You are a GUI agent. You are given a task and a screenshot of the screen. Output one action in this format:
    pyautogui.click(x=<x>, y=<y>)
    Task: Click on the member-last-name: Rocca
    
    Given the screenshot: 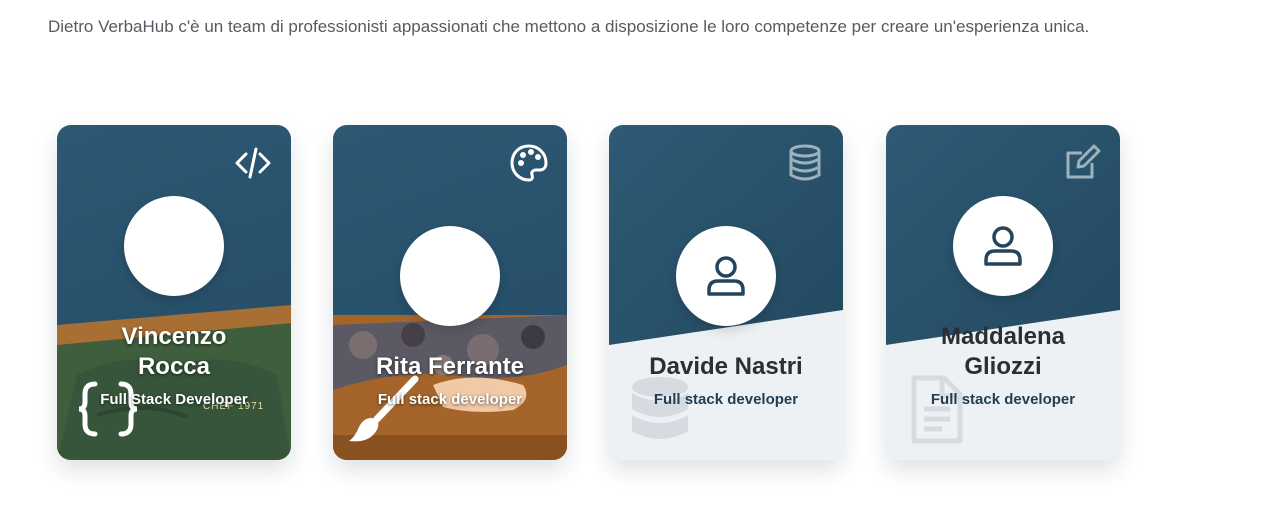 What is the action you would take?
    pyautogui.click(x=174, y=366)
    